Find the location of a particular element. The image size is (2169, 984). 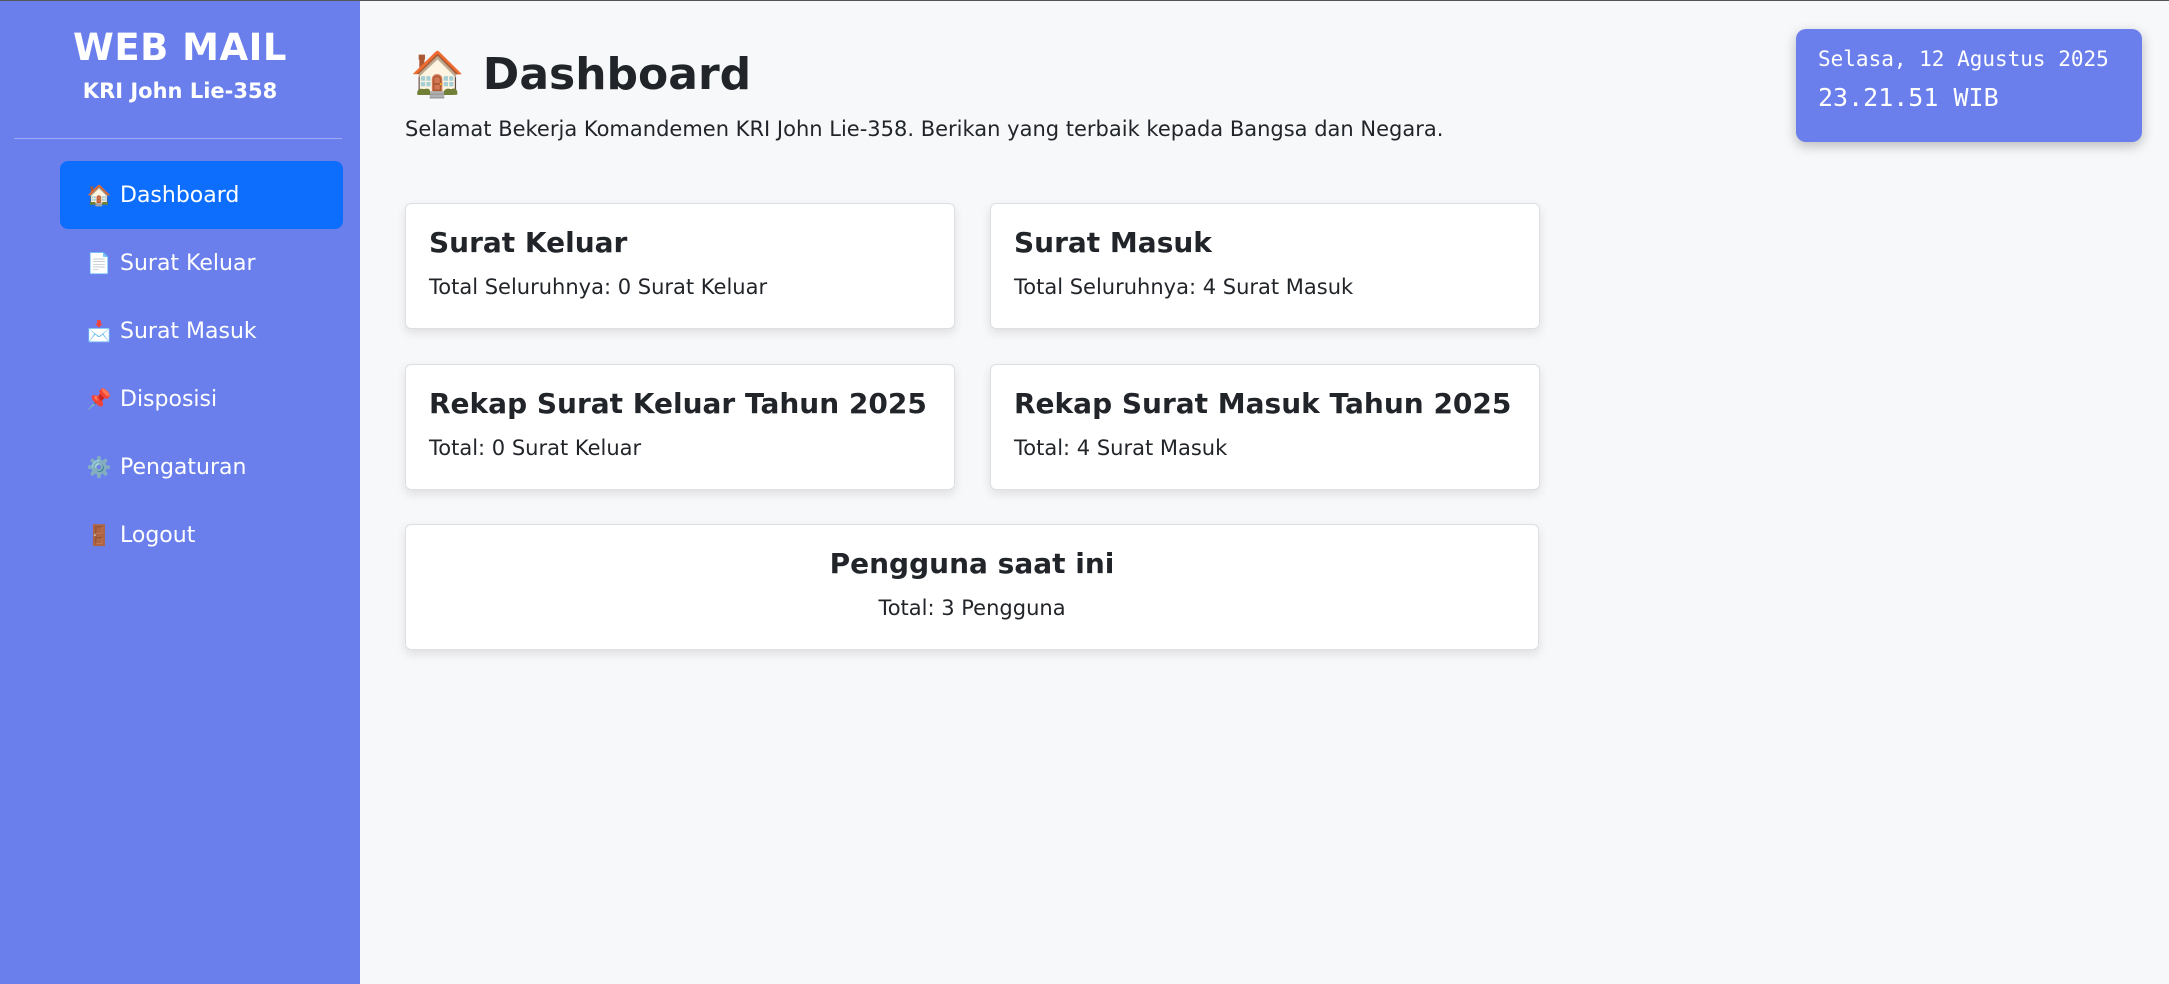

sidebar-item-label: Surat Masuk is located at coordinates (188, 331).